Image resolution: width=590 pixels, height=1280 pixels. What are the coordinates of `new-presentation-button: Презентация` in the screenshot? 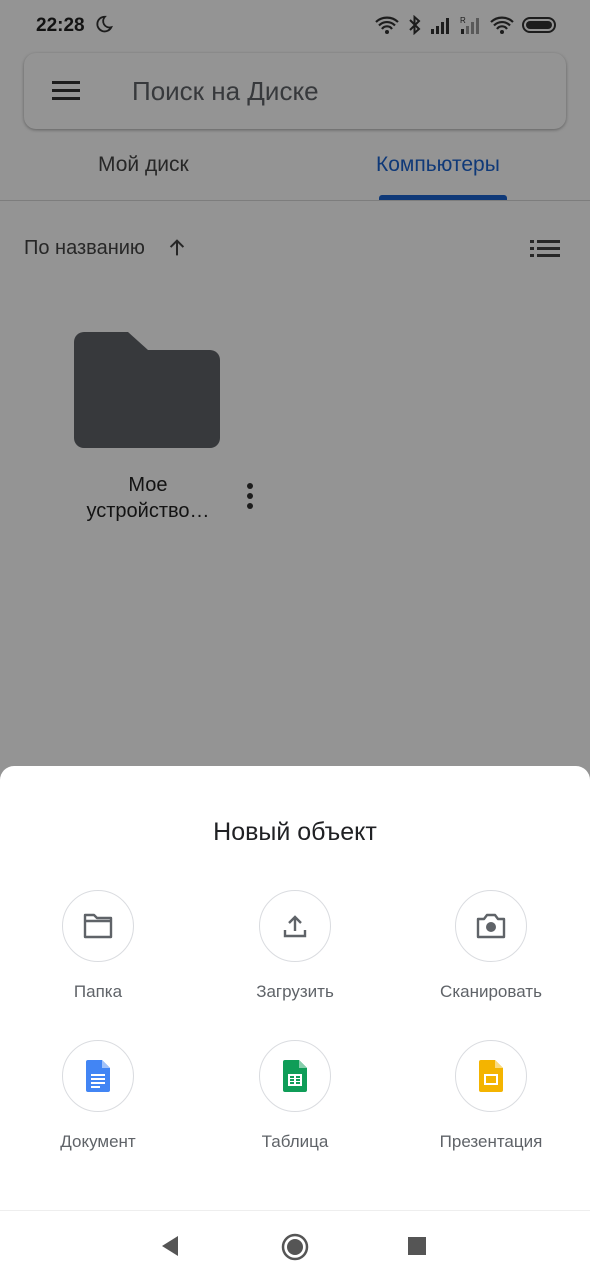 It's located at (491, 1105).